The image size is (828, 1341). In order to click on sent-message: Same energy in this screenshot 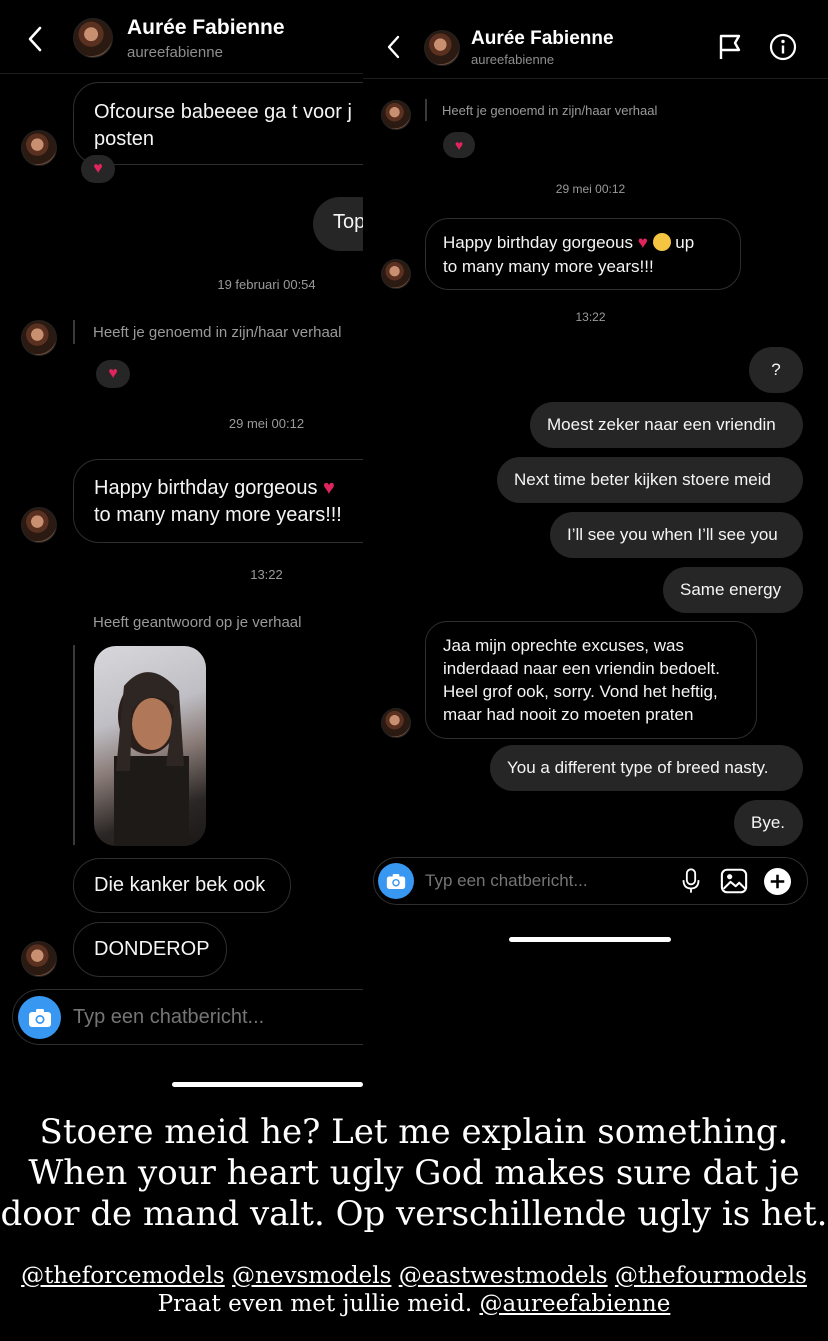, I will do `click(733, 590)`.